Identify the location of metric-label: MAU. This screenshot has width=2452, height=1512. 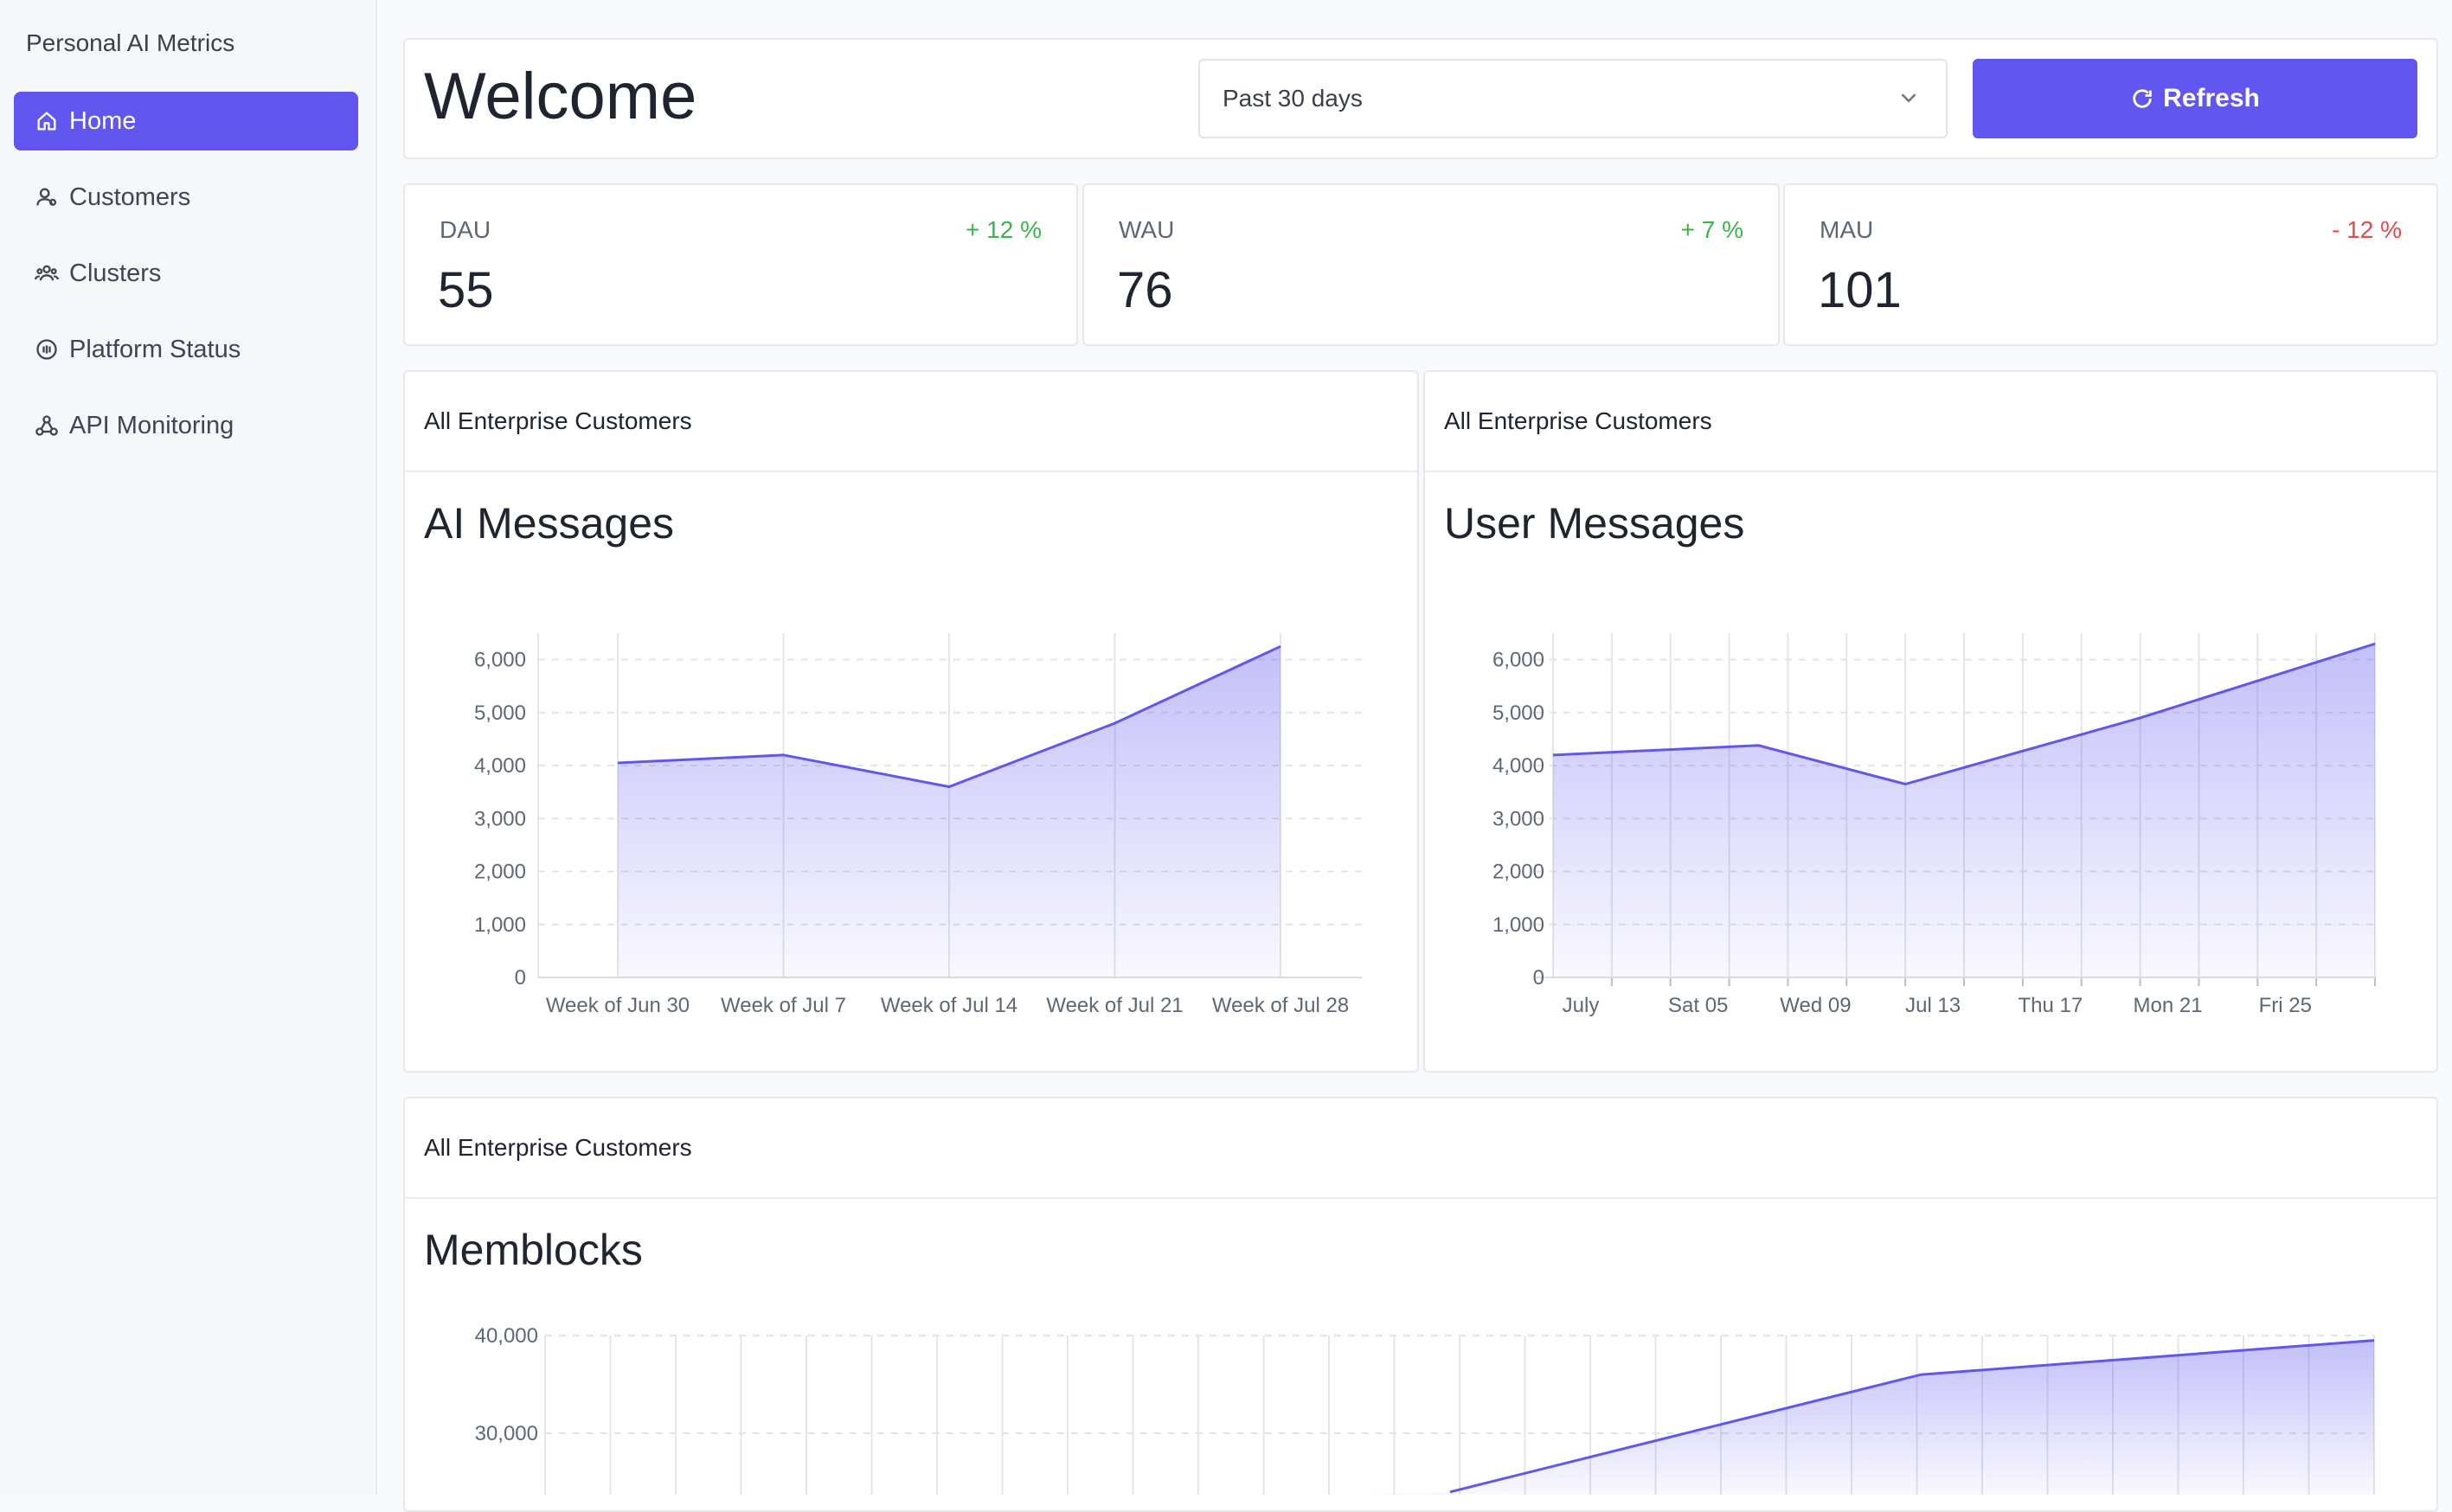
(1847, 229).